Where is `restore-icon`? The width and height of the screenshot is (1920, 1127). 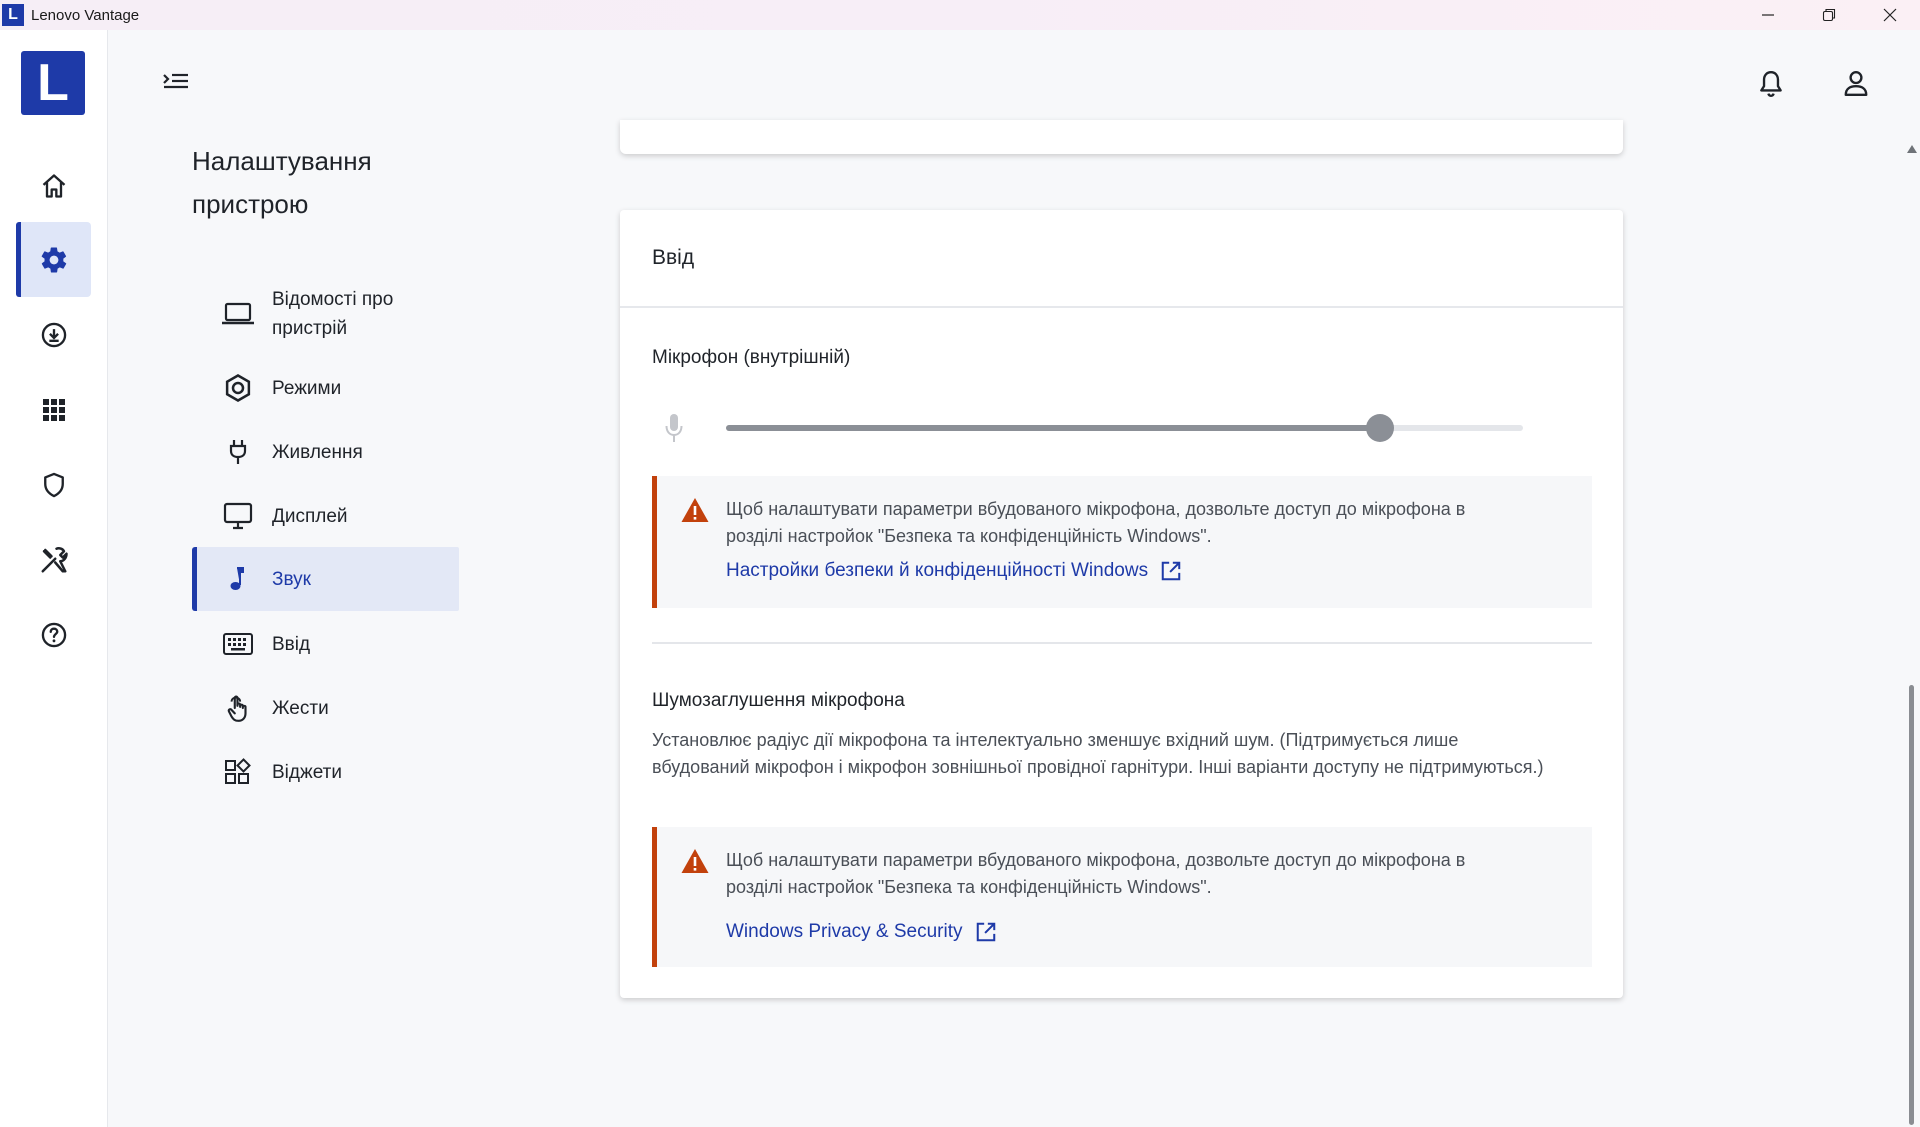 restore-icon is located at coordinates (1828, 15).